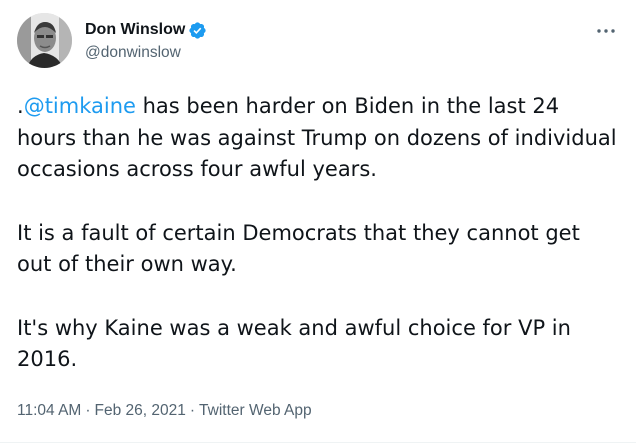  I want to click on author-handle: @donwinslow, so click(146, 53).